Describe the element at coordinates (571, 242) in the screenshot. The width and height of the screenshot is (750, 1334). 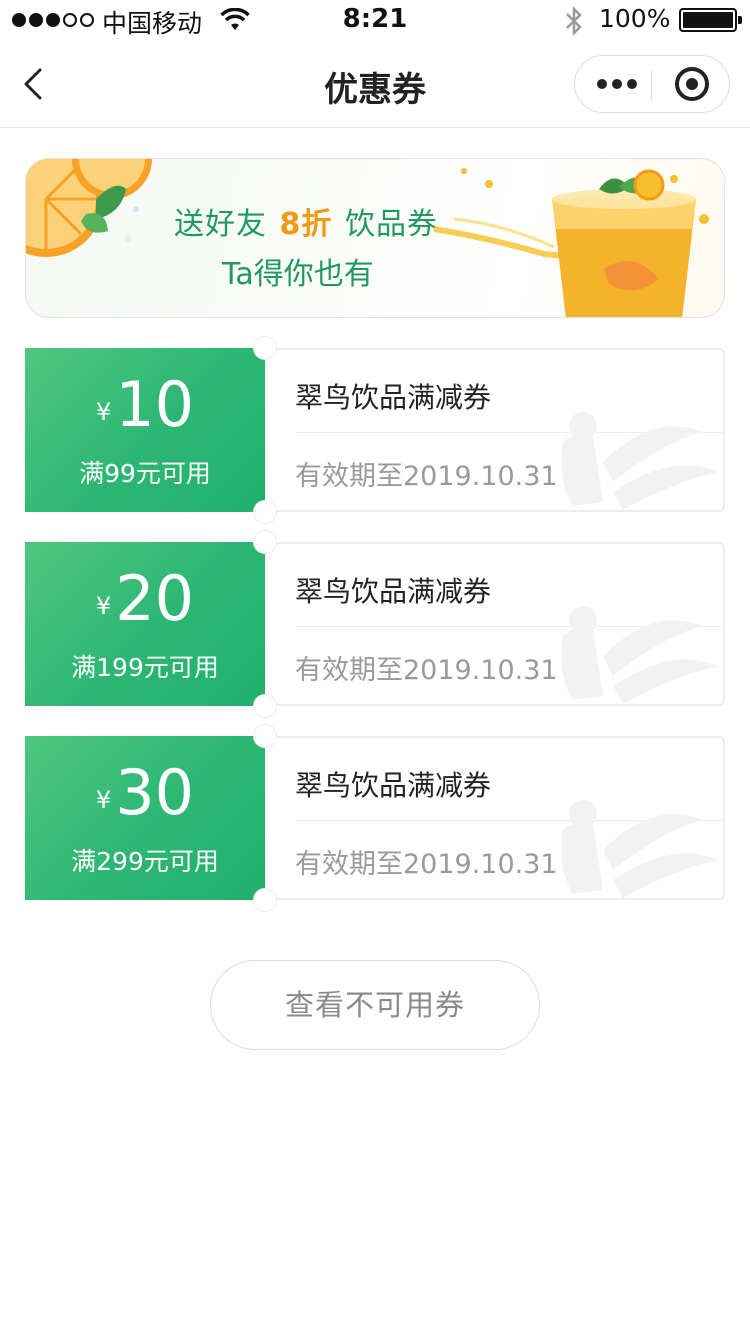
I see `drink-cup-illustration` at that location.